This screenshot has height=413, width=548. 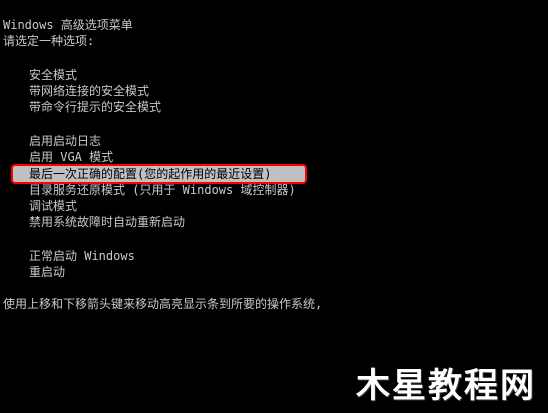 I want to click on site-watermark-logo: 木星教程网, so click(x=446, y=386).